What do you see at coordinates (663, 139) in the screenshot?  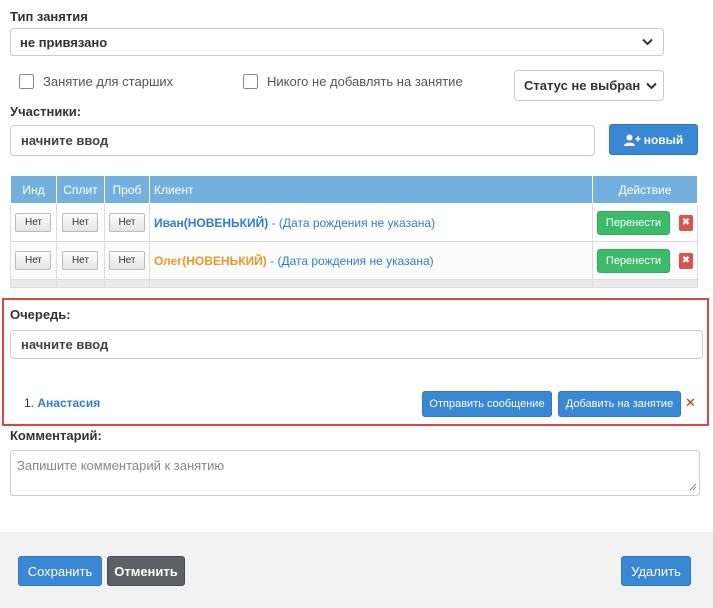 I see `new-participant-label: новый` at bounding box center [663, 139].